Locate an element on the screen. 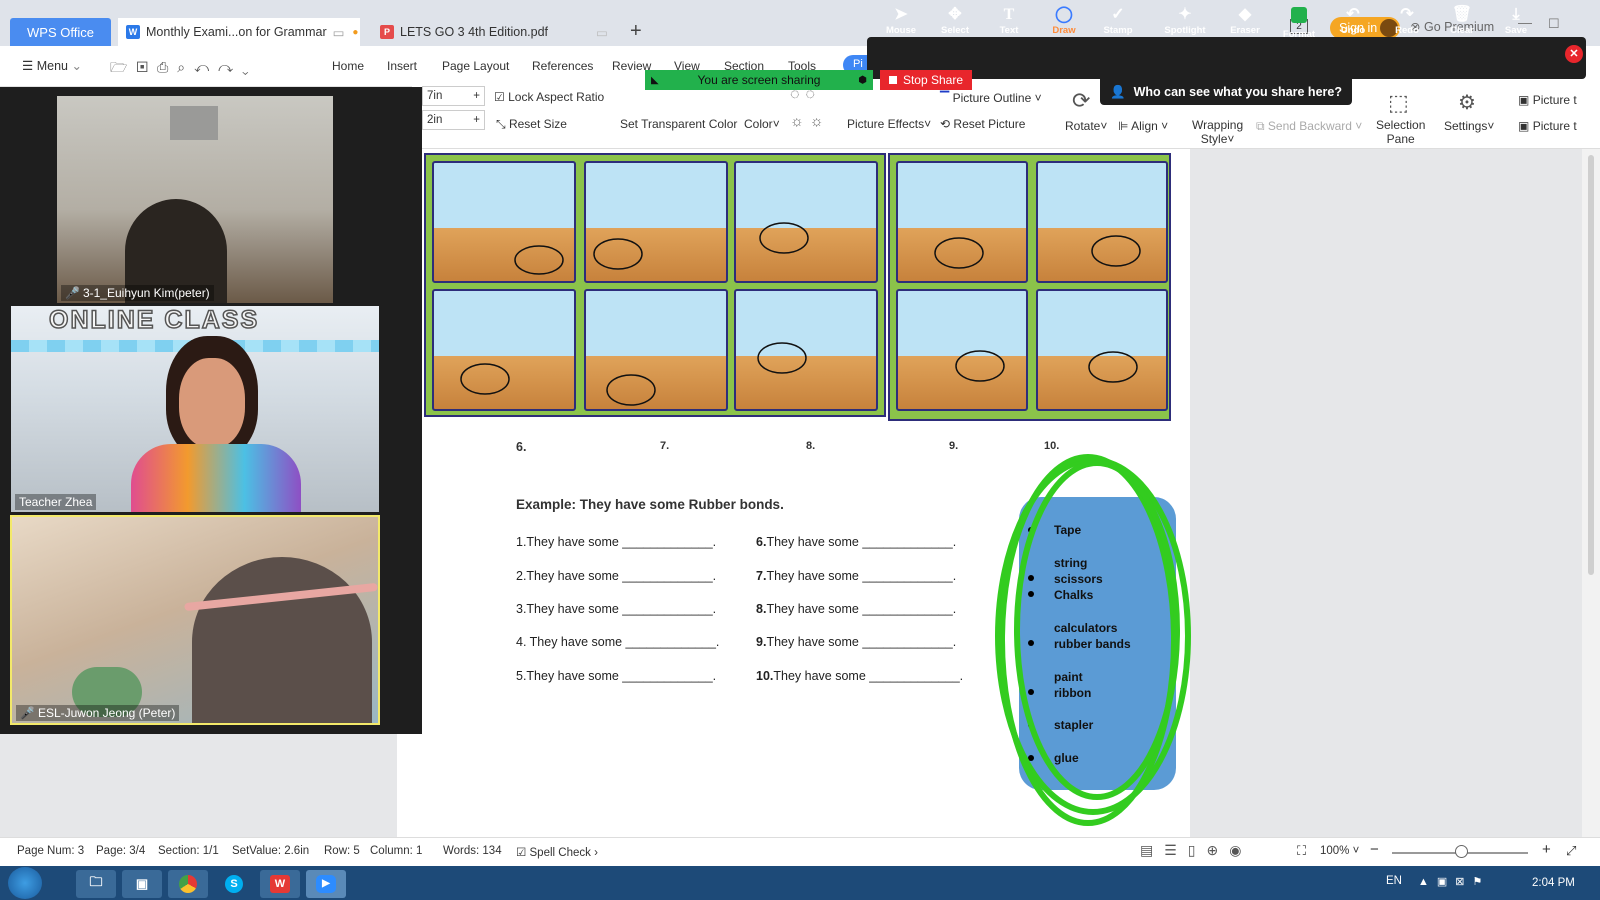 The width and height of the screenshot is (1600, 900). participant-name: 3-1_Euihyun Kim(peter) is located at coordinates (146, 293).